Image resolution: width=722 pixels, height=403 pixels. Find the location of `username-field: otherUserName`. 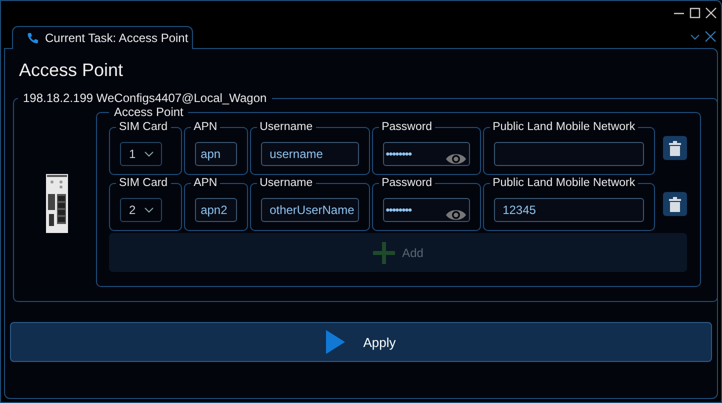

username-field: otherUserName is located at coordinates (309, 210).